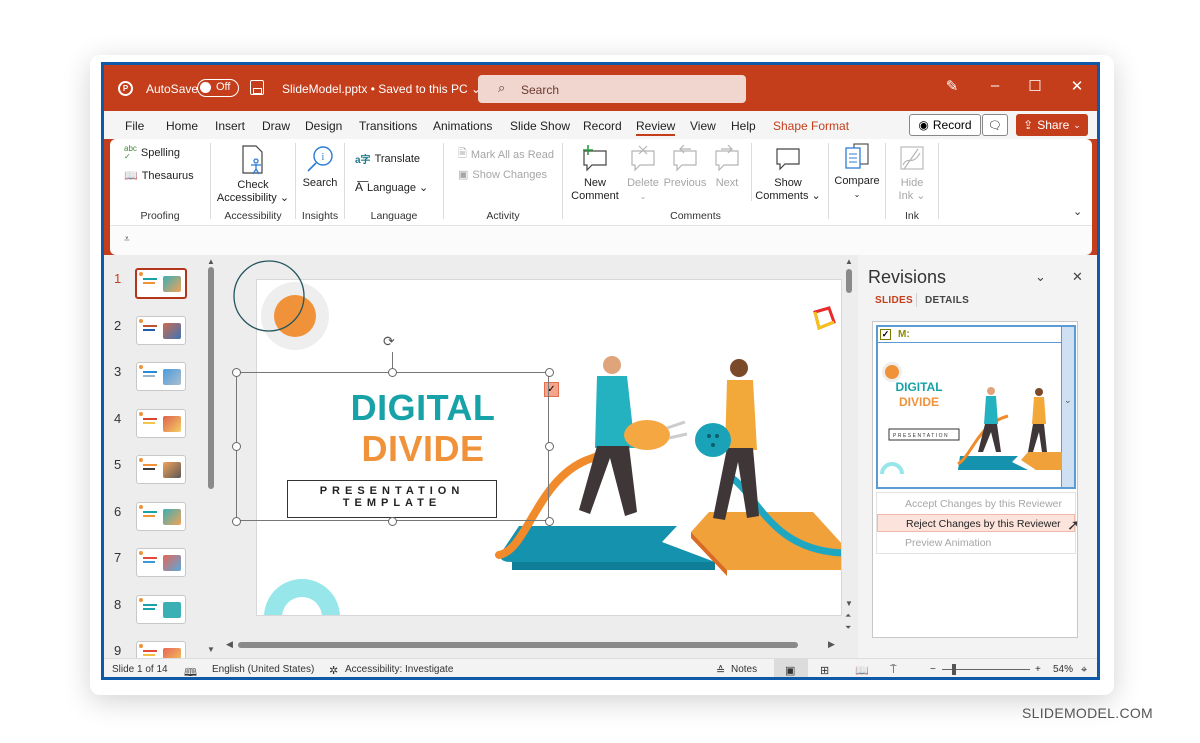 This screenshot has width=1200, height=743. Describe the element at coordinates (1067, 407) in the screenshot. I see `revision-card-dropdown: ⌄` at that location.